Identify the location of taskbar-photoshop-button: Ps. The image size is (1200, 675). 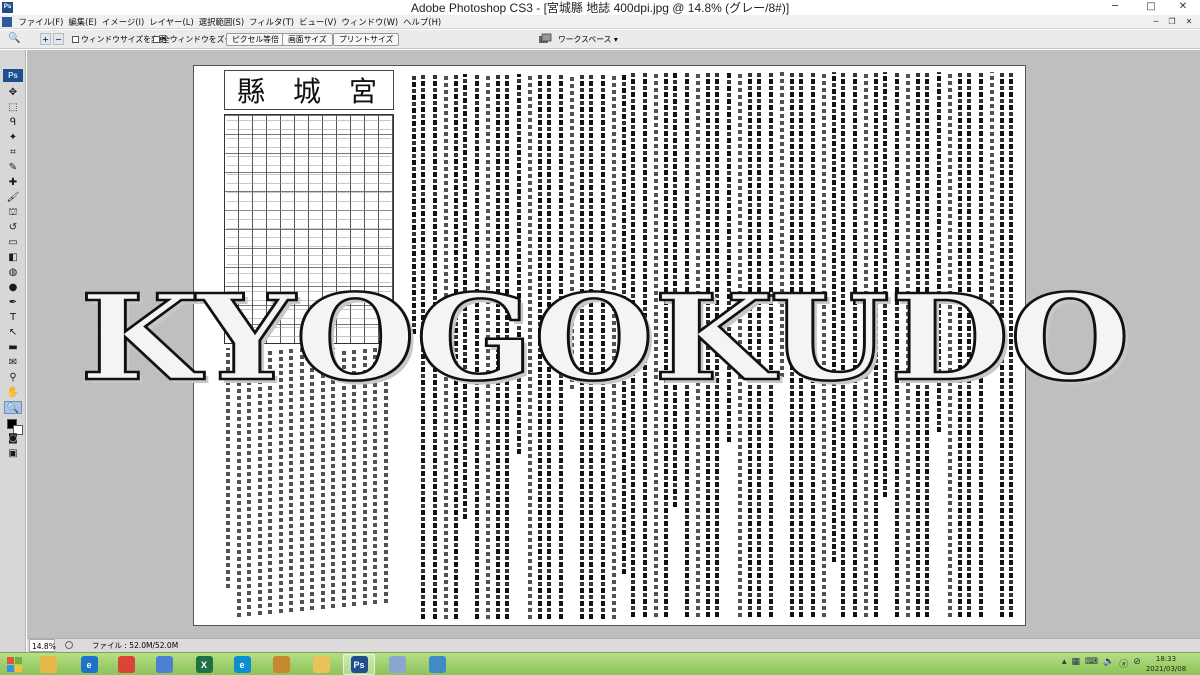
(359, 664).